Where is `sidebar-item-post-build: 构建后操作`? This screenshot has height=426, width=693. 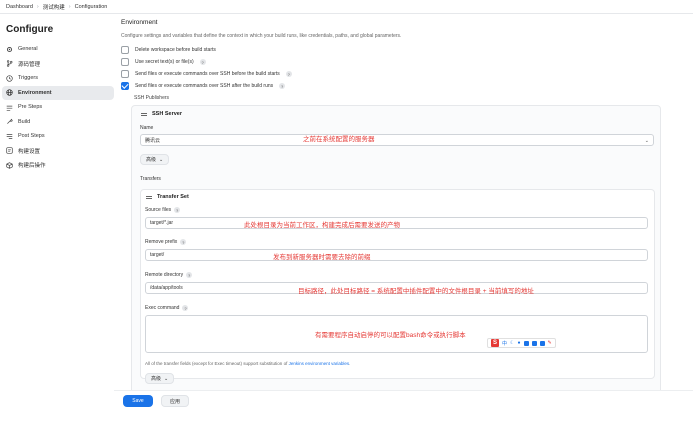
sidebar-item-post-build: 构建后操作 is located at coordinates (58, 165).